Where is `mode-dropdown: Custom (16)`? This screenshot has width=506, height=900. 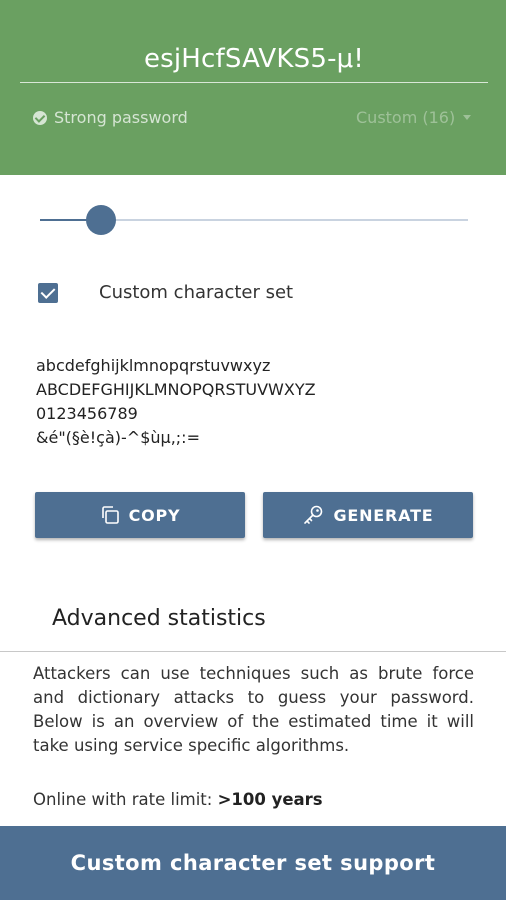 mode-dropdown: Custom (16) is located at coordinates (414, 117).